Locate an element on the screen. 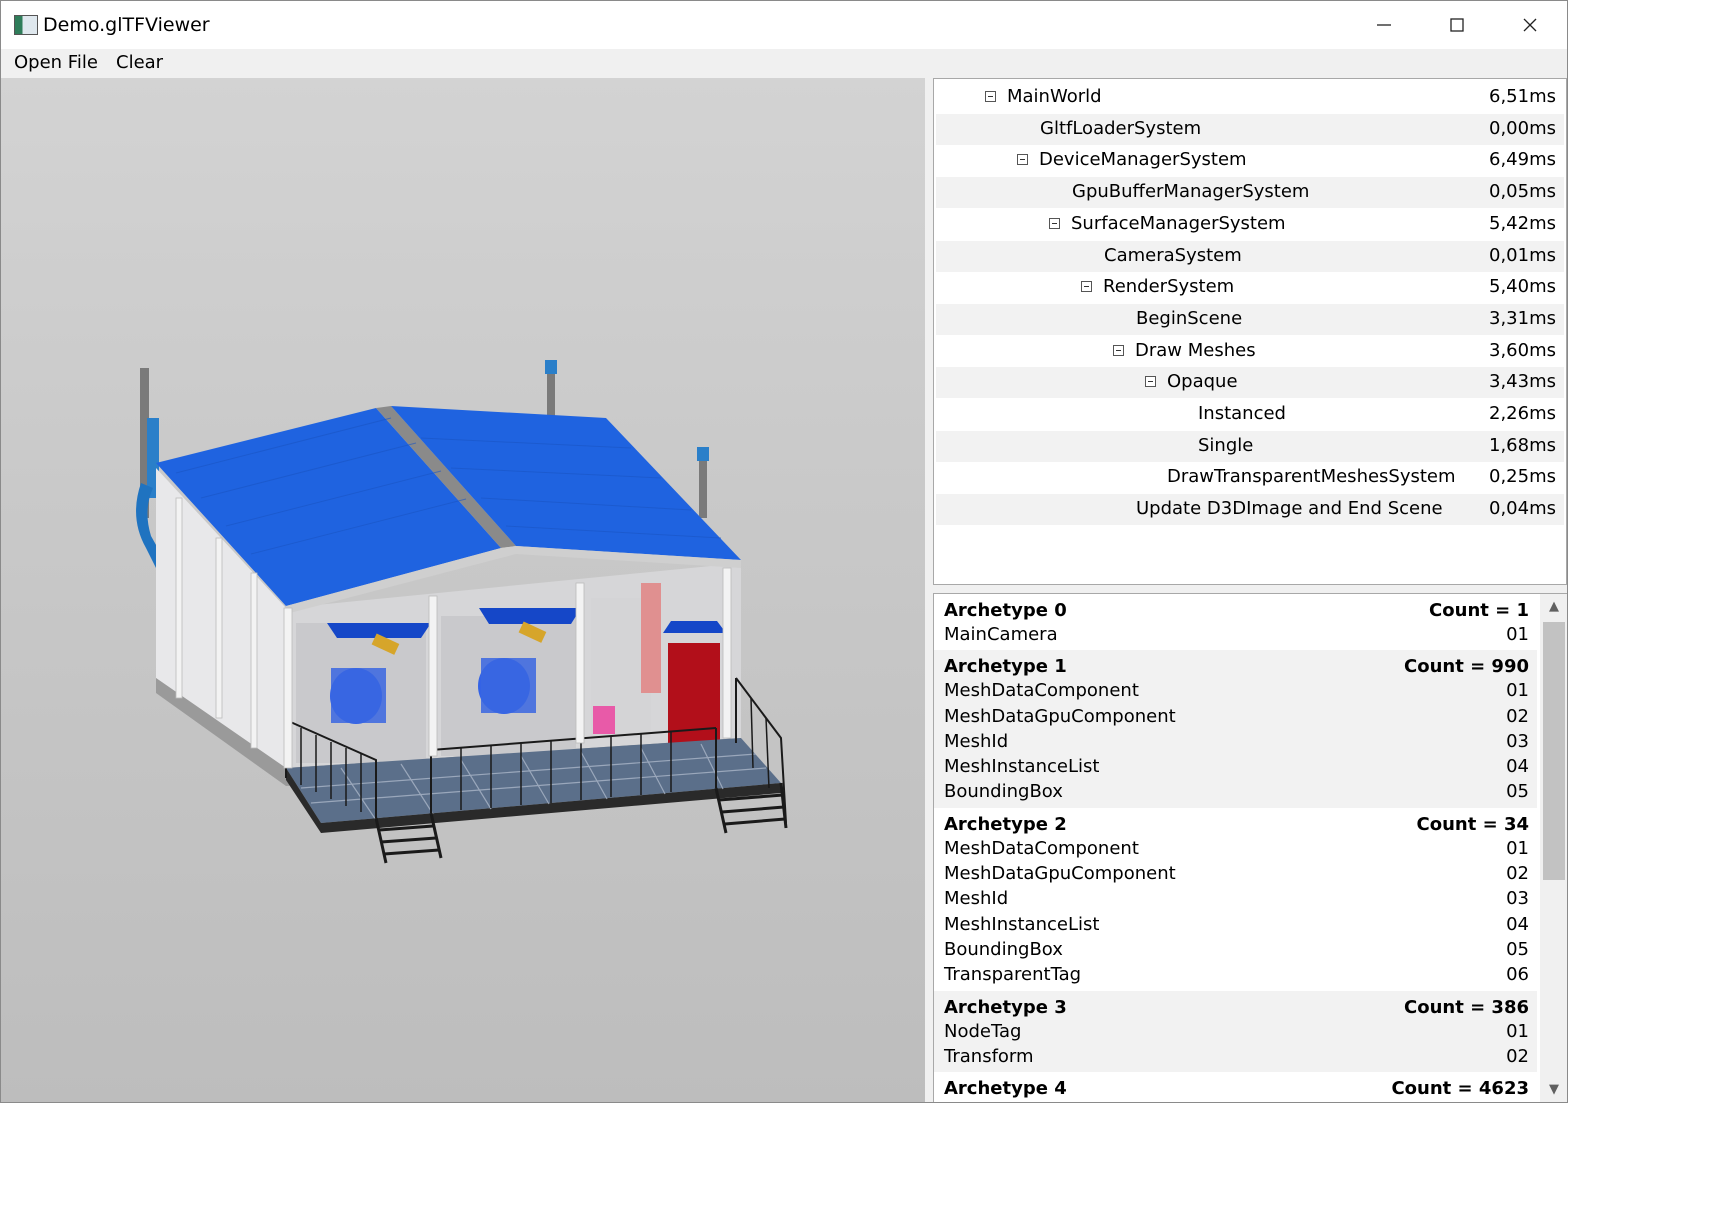 The width and height of the screenshot is (1730, 1215). archetype-count: Count = 34 is located at coordinates (1472, 824).